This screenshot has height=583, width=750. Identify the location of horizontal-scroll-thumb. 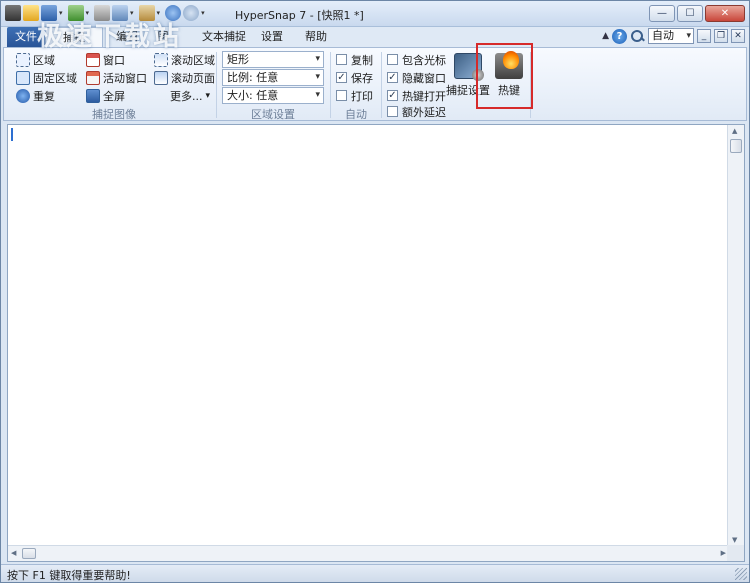
(29, 553).